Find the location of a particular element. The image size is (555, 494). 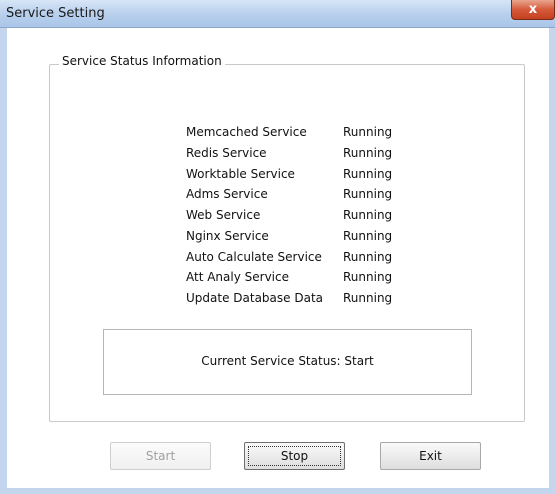

current-status-text: Current Service Status: Start is located at coordinates (287, 361).